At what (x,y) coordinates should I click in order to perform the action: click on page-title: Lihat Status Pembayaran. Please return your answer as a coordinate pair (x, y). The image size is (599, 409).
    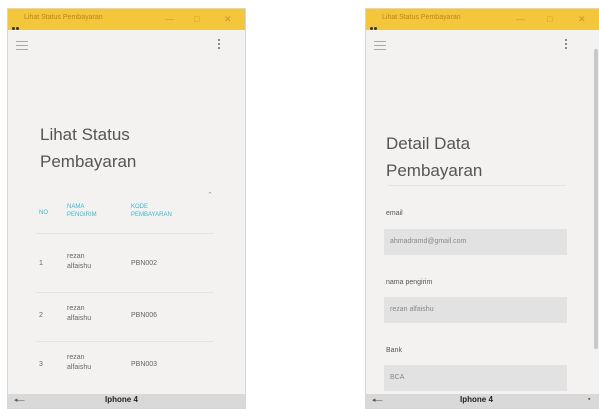
    Looking at the image, I should click on (88, 148).